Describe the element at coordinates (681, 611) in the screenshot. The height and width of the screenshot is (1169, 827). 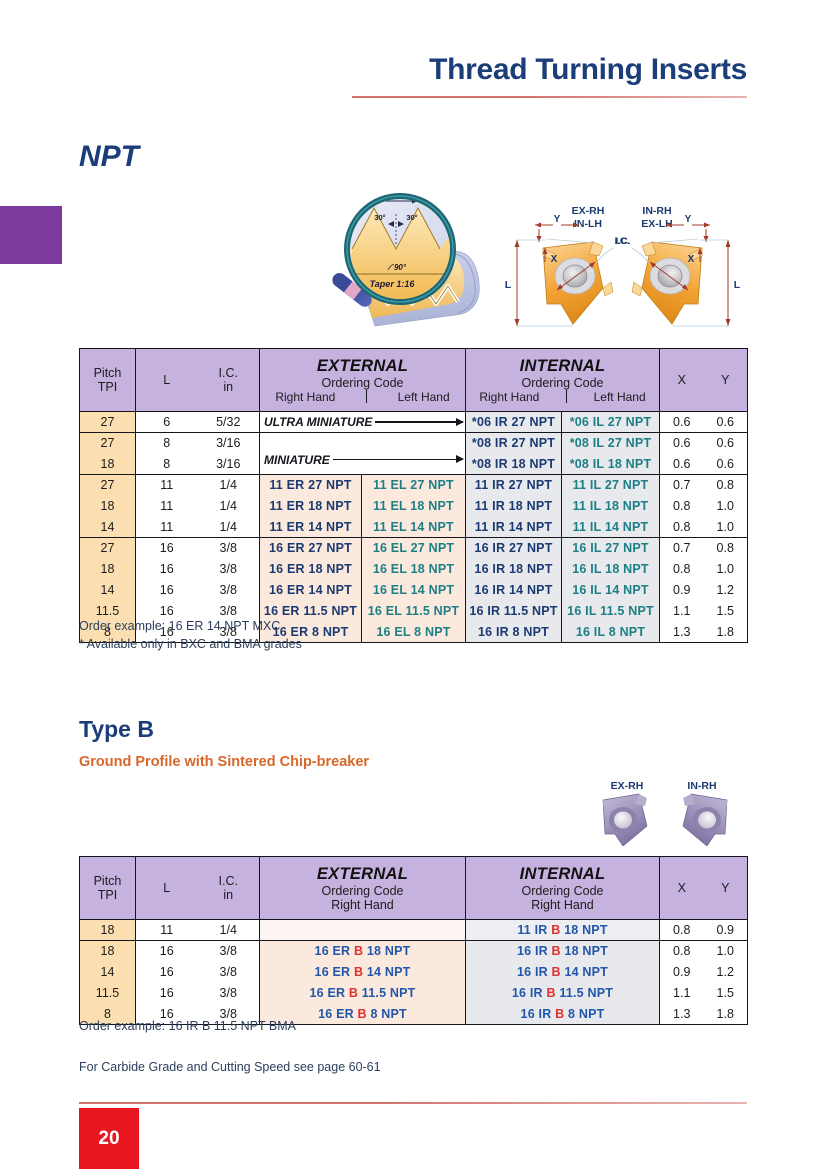
I see `cell-x: 1.1` at that location.